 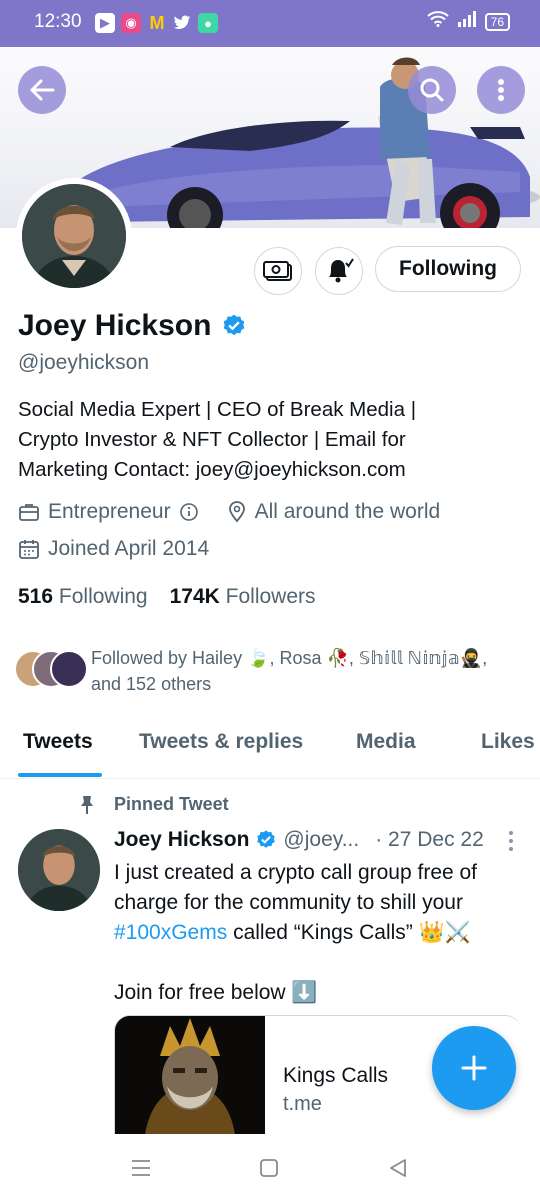 I want to click on app-notification-icon: ◉, so click(x=131, y=23).